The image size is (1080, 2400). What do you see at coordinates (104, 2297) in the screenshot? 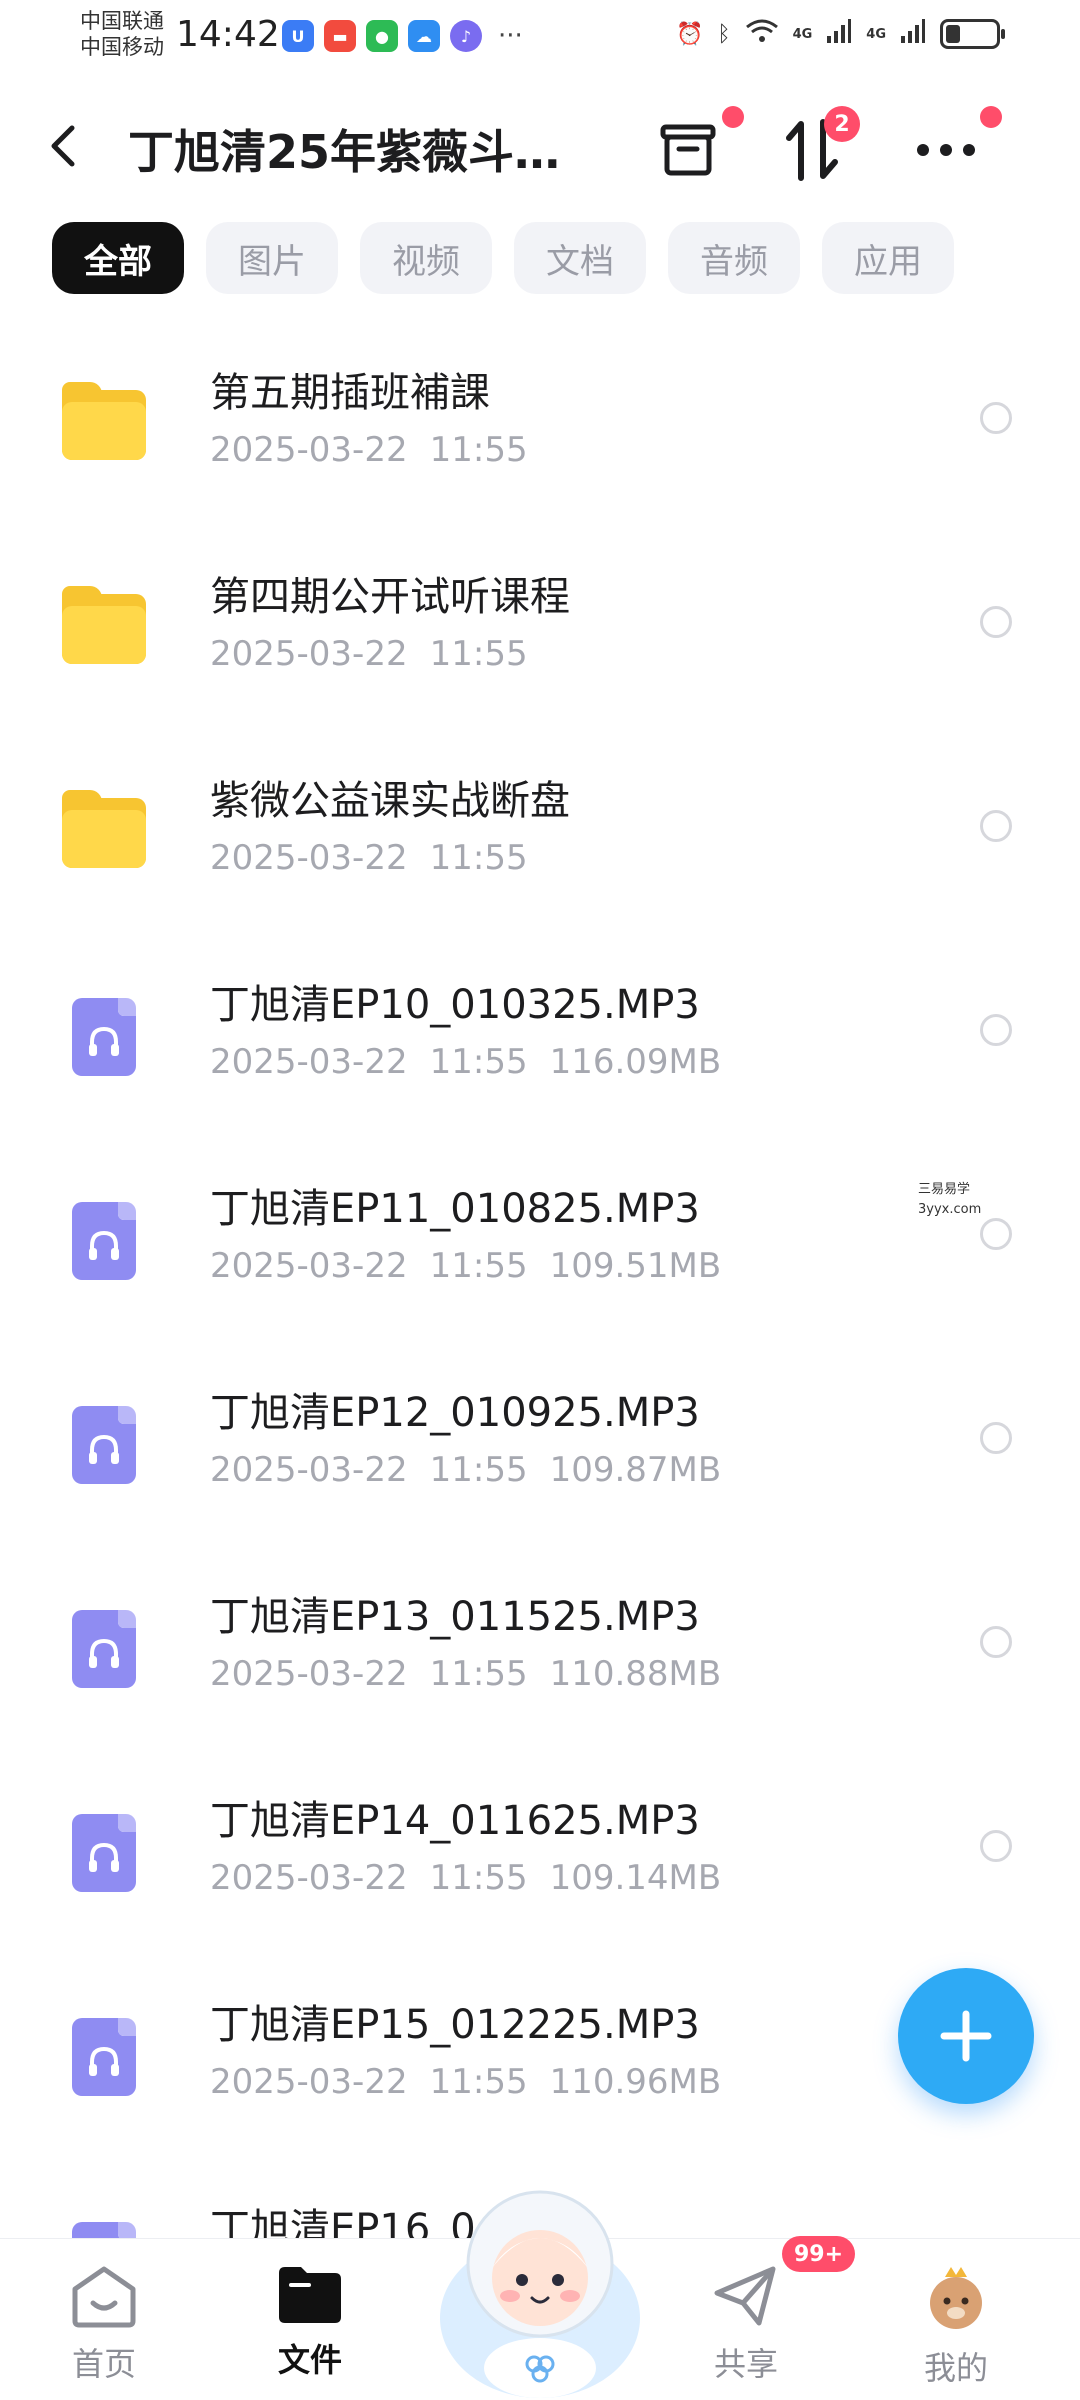
I see `home-icon` at bounding box center [104, 2297].